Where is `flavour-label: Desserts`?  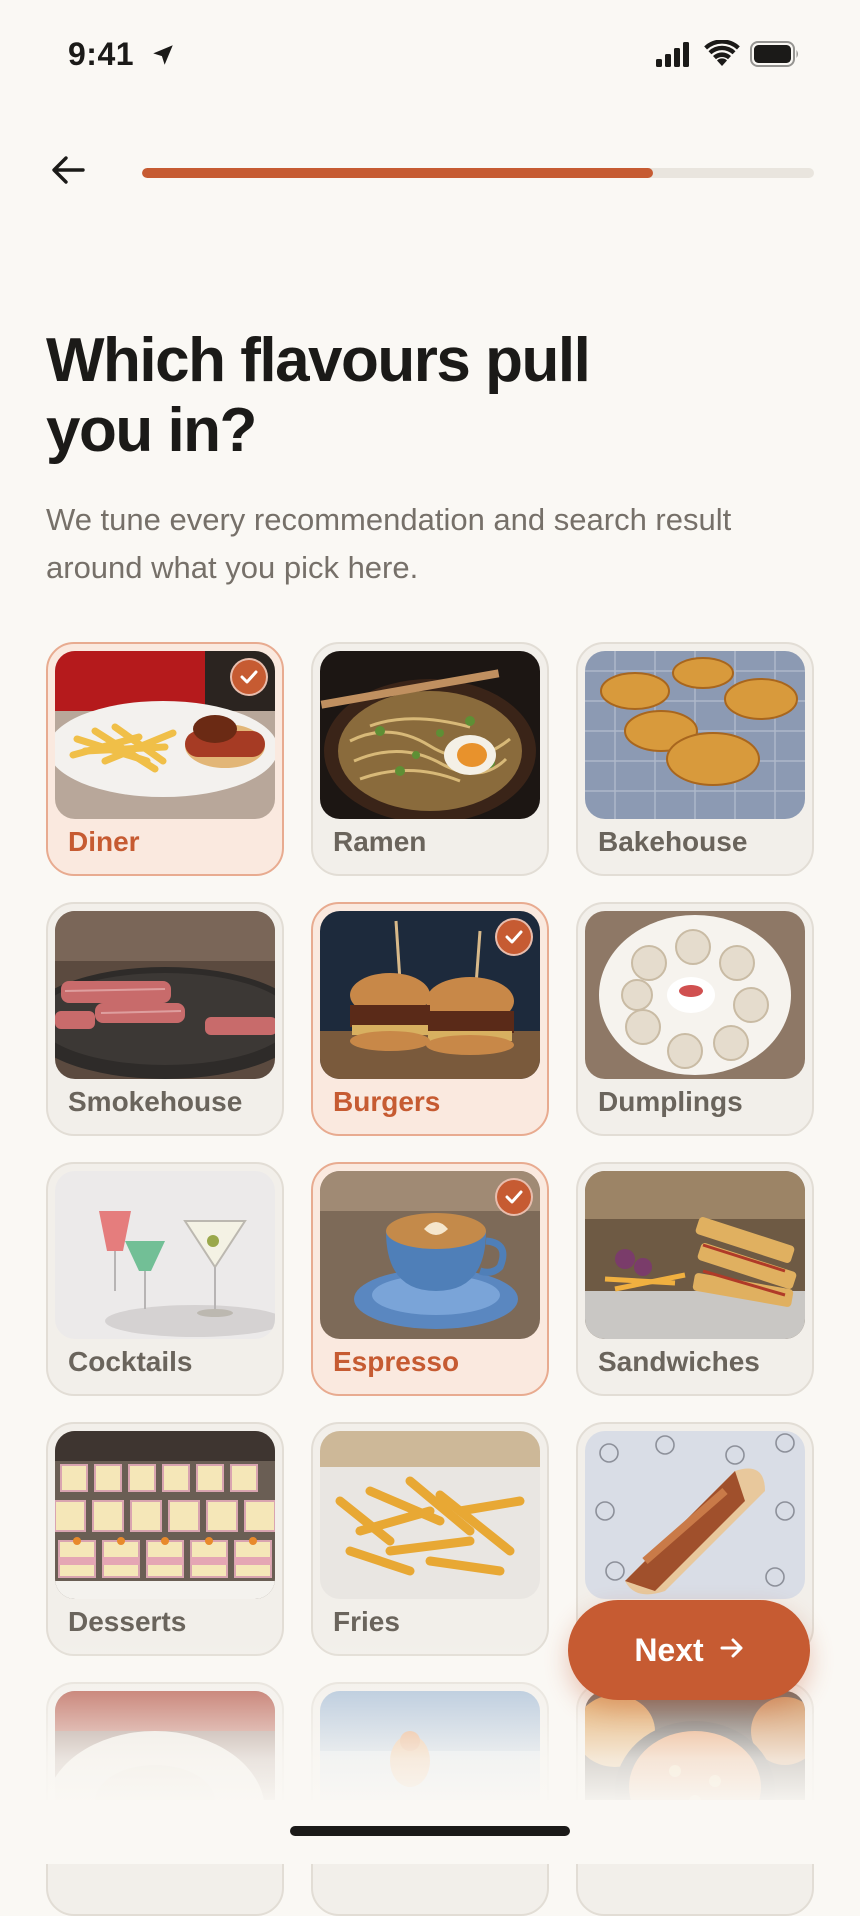
flavour-label: Desserts is located at coordinates (127, 1621).